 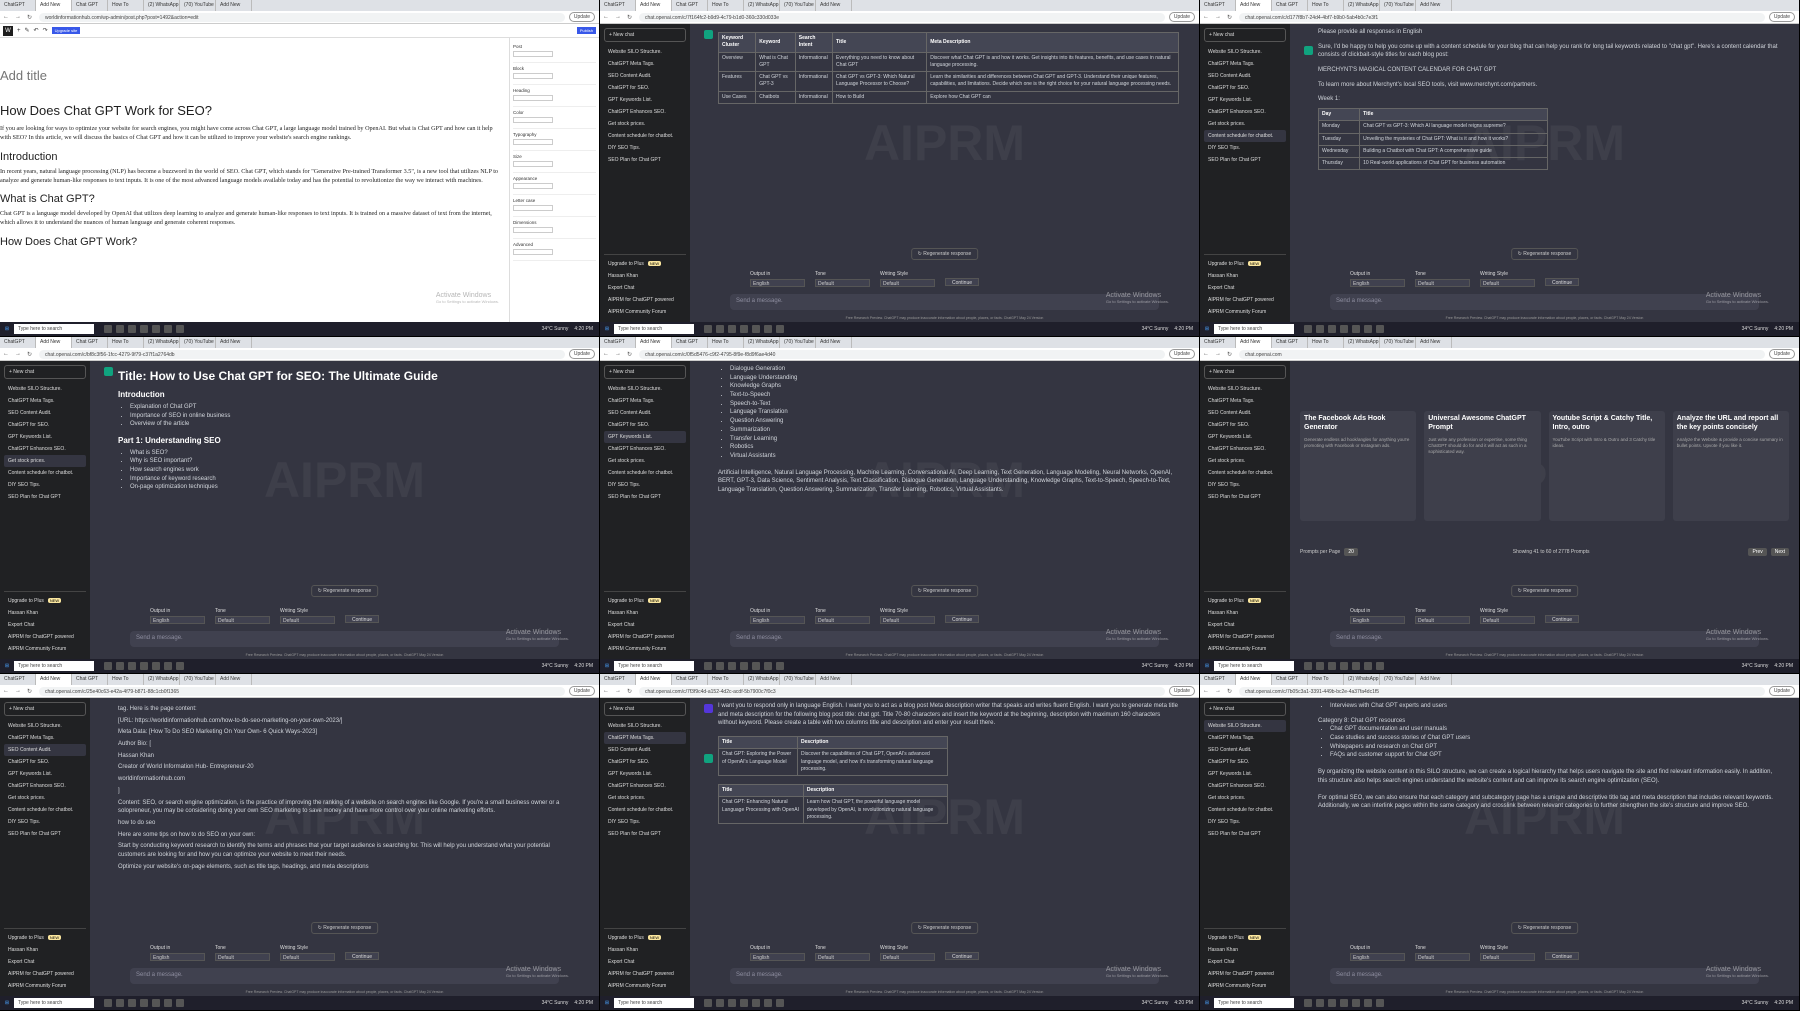 I want to click on post-title-input: Add title, so click(x=251, y=75).